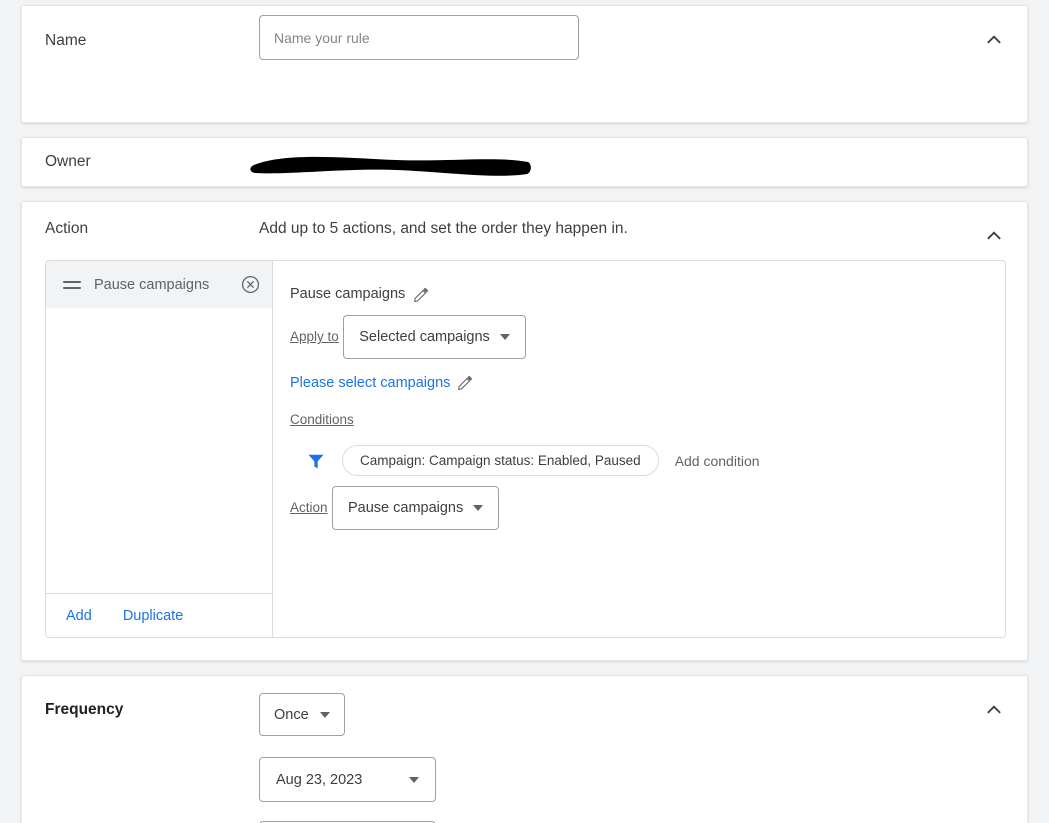 The height and width of the screenshot is (823, 1049). I want to click on list-item: Pause campaigns, so click(159, 284).